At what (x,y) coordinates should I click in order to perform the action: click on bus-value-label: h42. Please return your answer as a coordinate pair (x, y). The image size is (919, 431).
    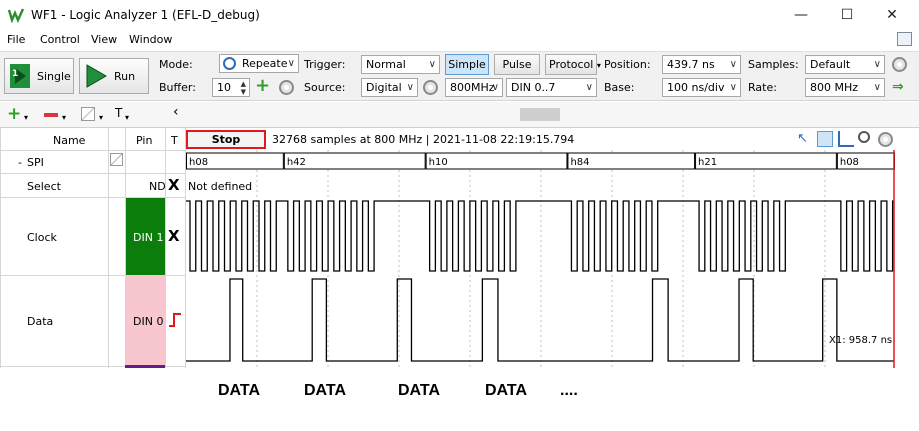
    Looking at the image, I should click on (296, 162).